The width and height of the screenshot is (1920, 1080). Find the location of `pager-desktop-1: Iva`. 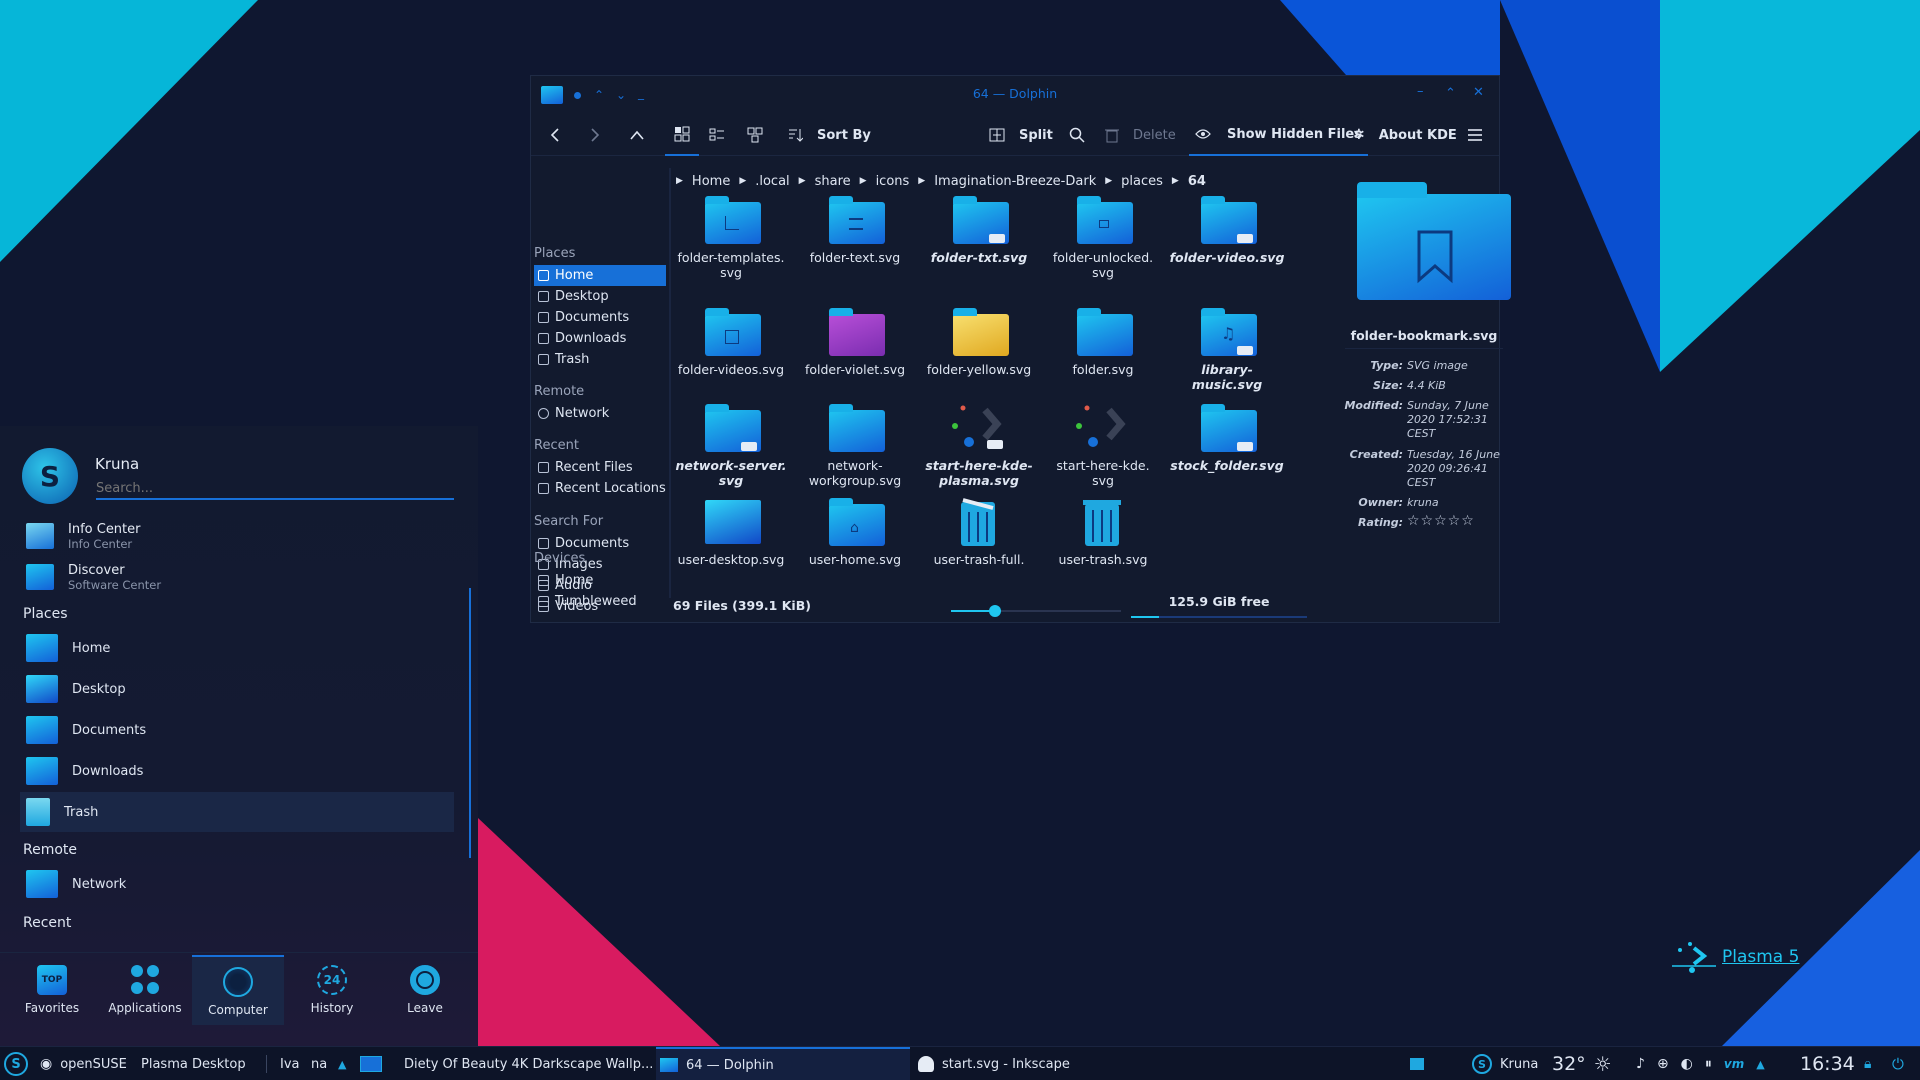

pager-desktop-1: Iva is located at coordinates (290, 1063).